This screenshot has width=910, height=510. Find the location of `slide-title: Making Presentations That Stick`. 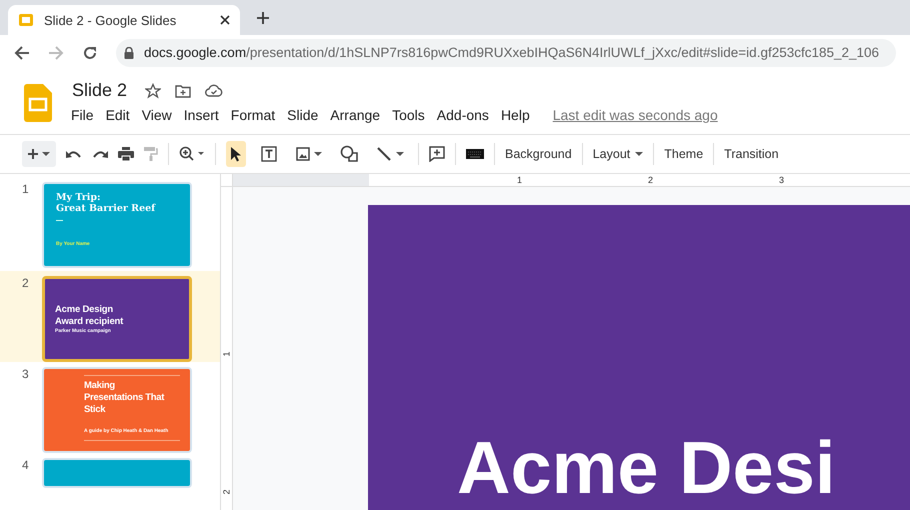

slide-title: Making Presentations That Stick is located at coordinates (125, 398).